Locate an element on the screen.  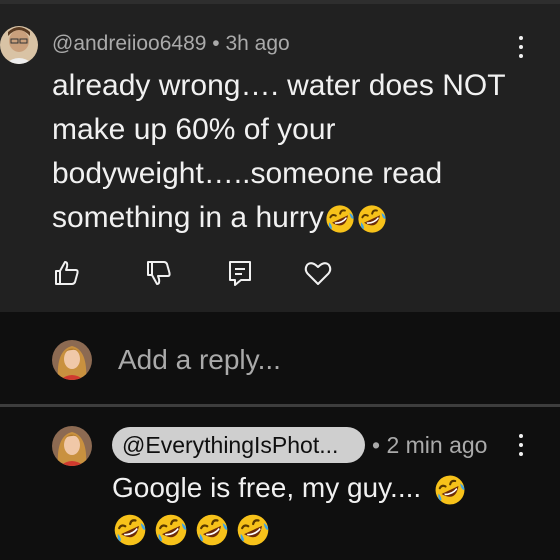
reply-icon is located at coordinates (240, 273).